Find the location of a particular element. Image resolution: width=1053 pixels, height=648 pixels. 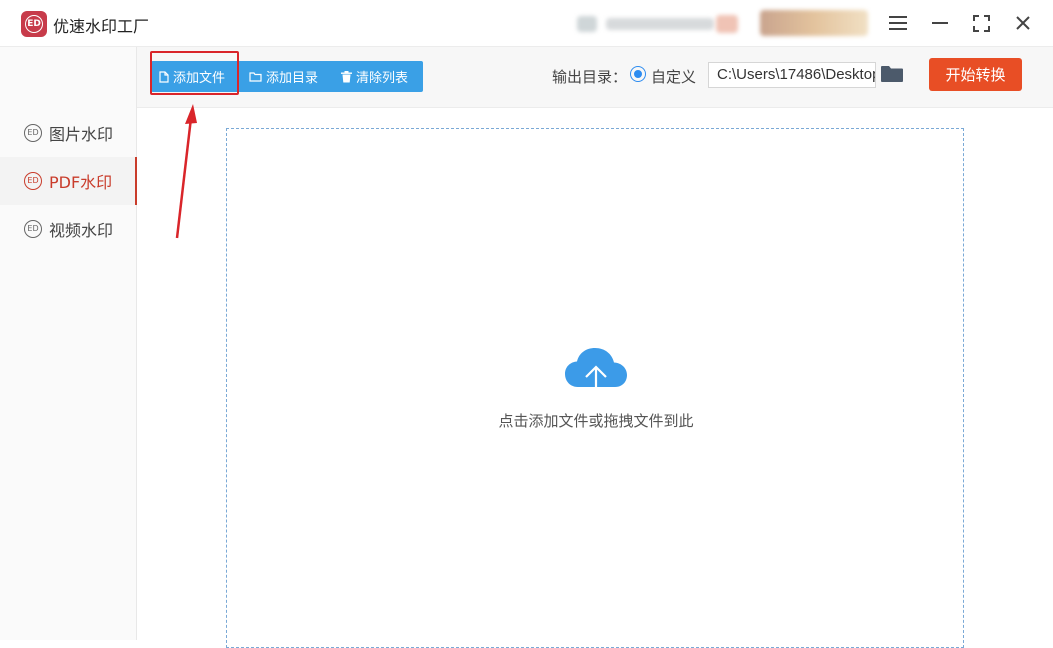

clear-list-label: 清除列表 is located at coordinates (382, 78).